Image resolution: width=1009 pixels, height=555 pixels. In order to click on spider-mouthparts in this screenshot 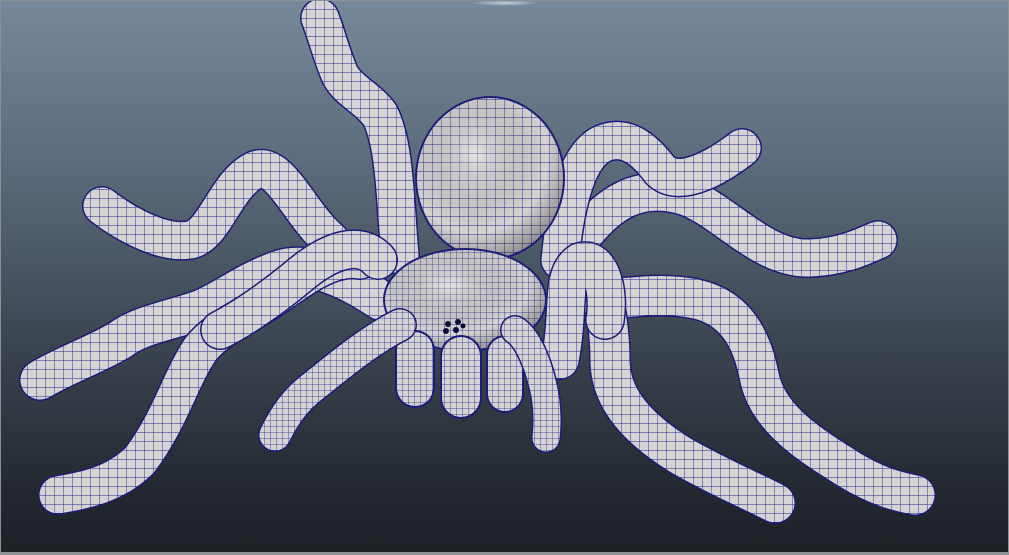, I will do `click(459, 374)`.